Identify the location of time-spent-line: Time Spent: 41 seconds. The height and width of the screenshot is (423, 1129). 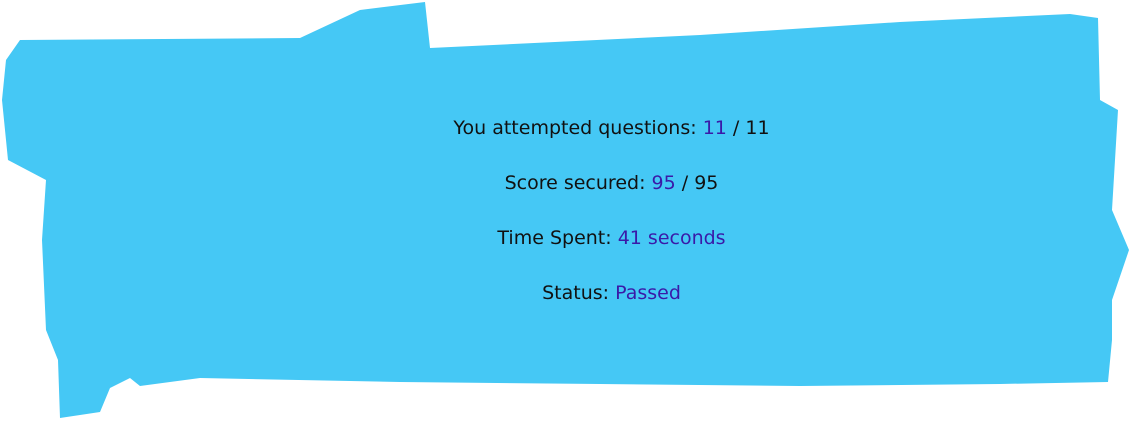
(564, 238).